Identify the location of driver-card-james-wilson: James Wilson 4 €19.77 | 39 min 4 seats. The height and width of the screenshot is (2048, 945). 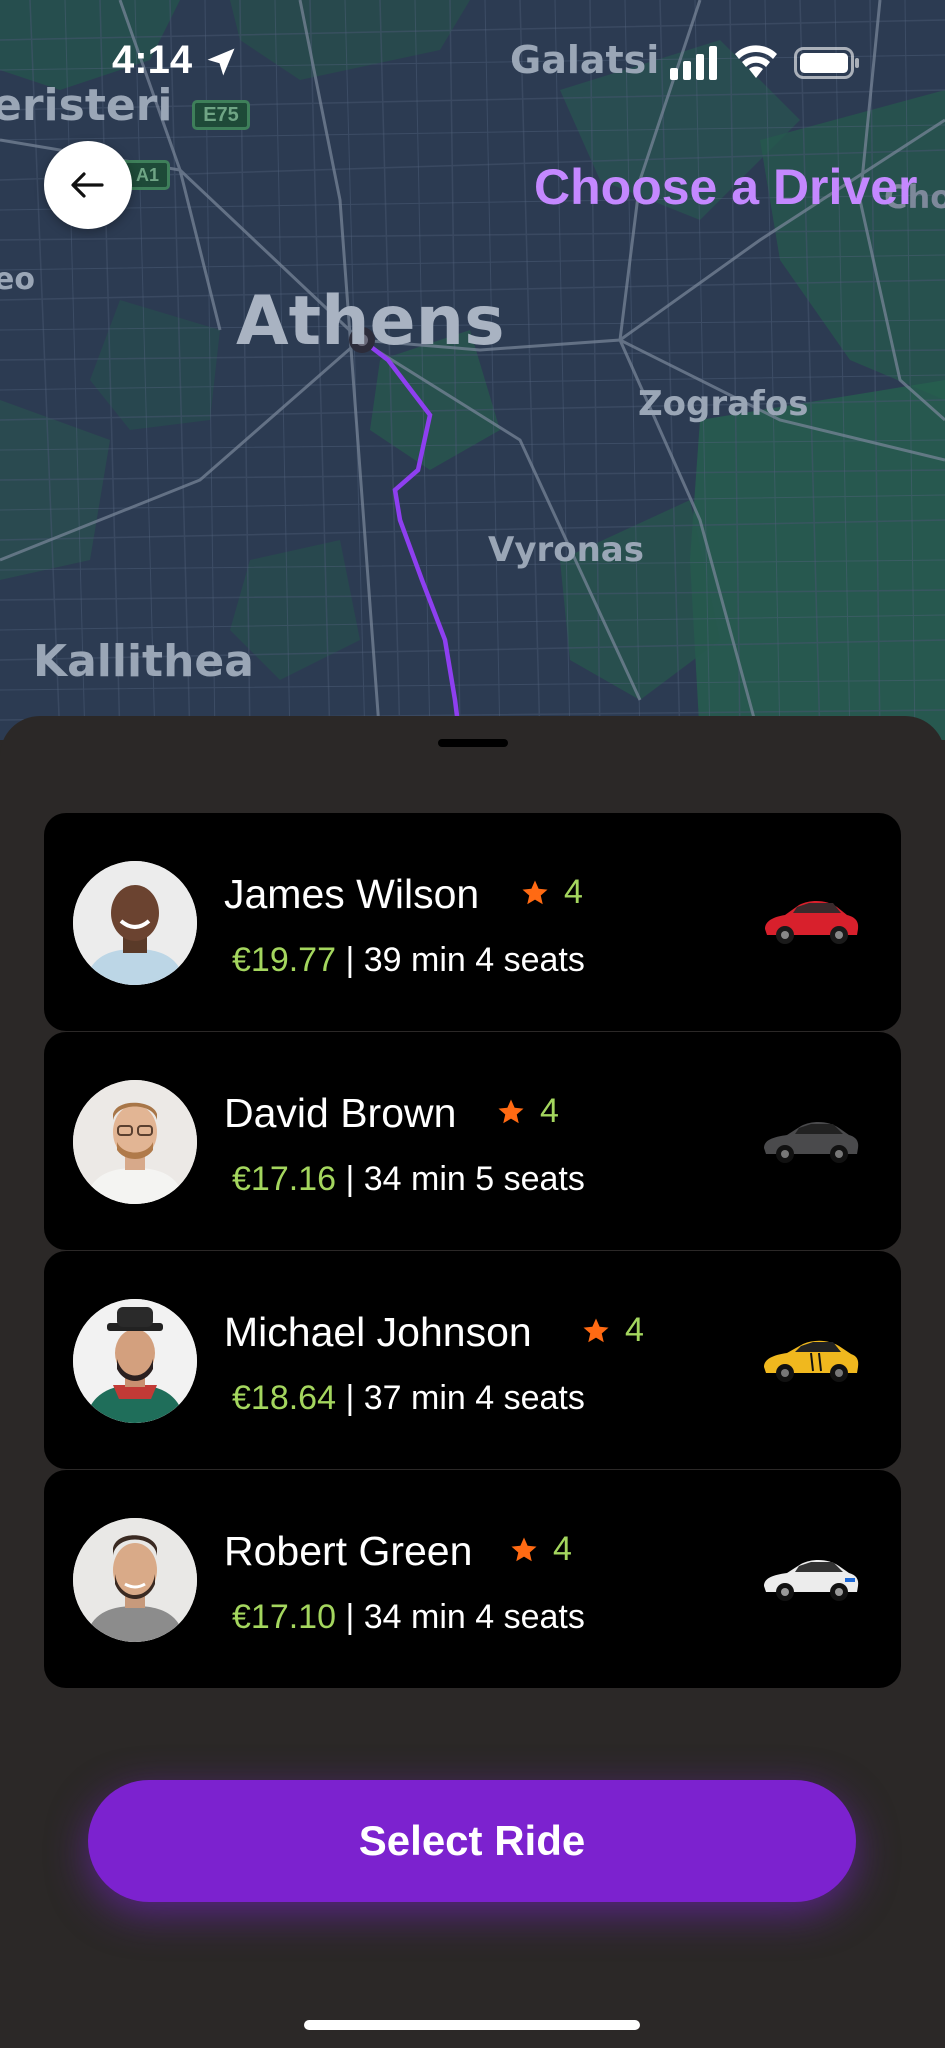
(472, 922).